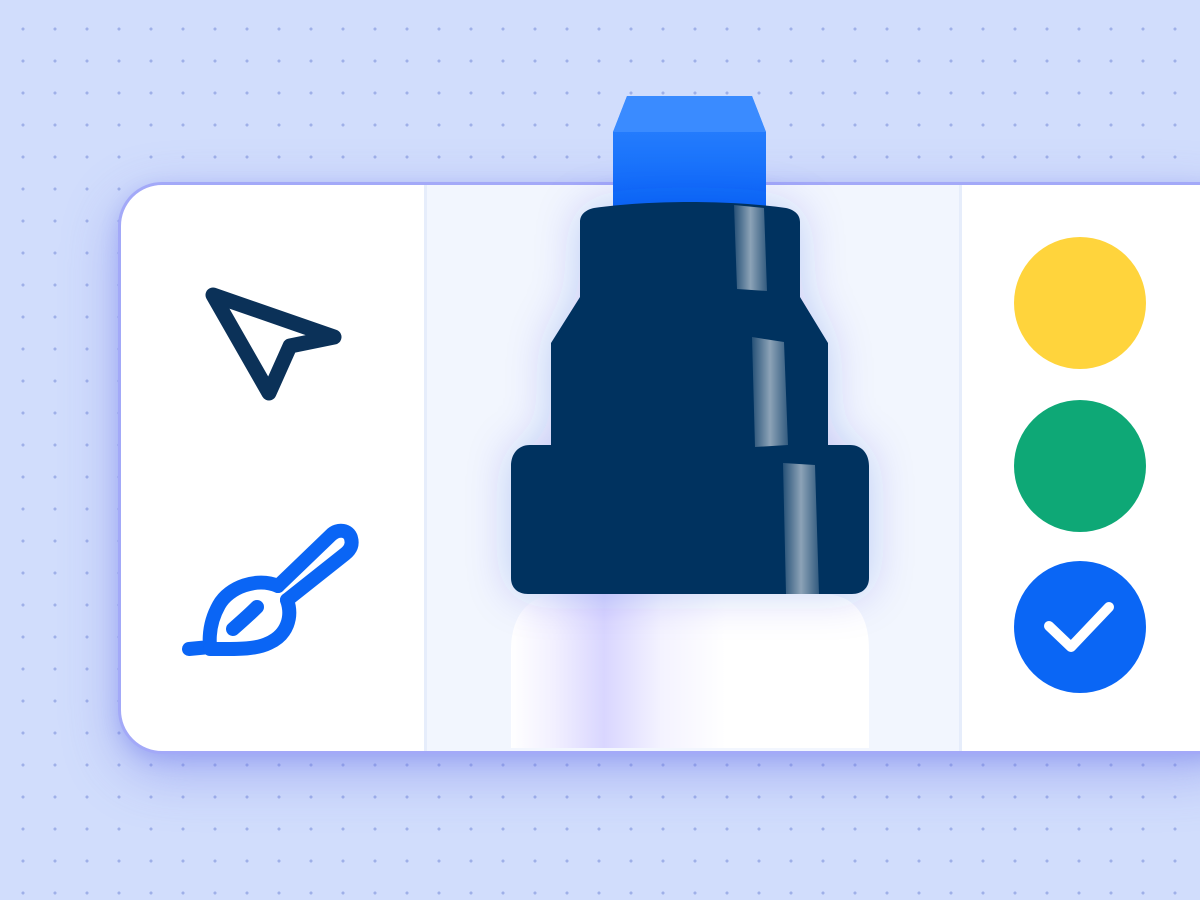 The width and height of the screenshot is (1200, 900). I want to click on color-swatch-green, so click(1080, 466).